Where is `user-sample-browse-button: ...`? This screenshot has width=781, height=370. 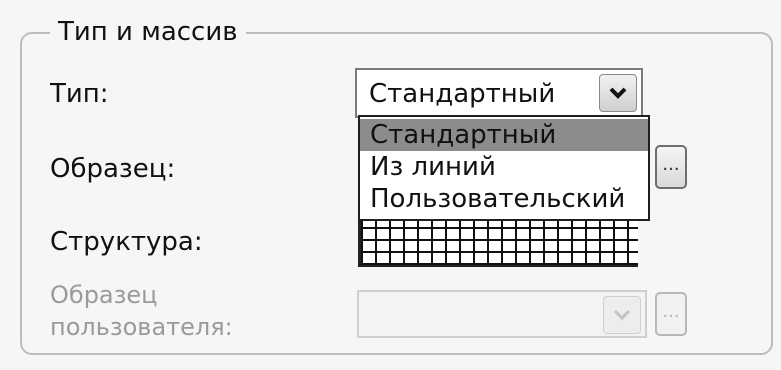 user-sample-browse-button: ... is located at coordinates (671, 314).